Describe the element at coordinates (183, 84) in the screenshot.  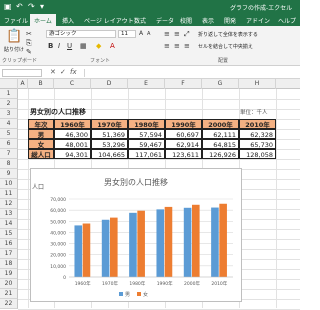
I see `column-f: F` at that location.